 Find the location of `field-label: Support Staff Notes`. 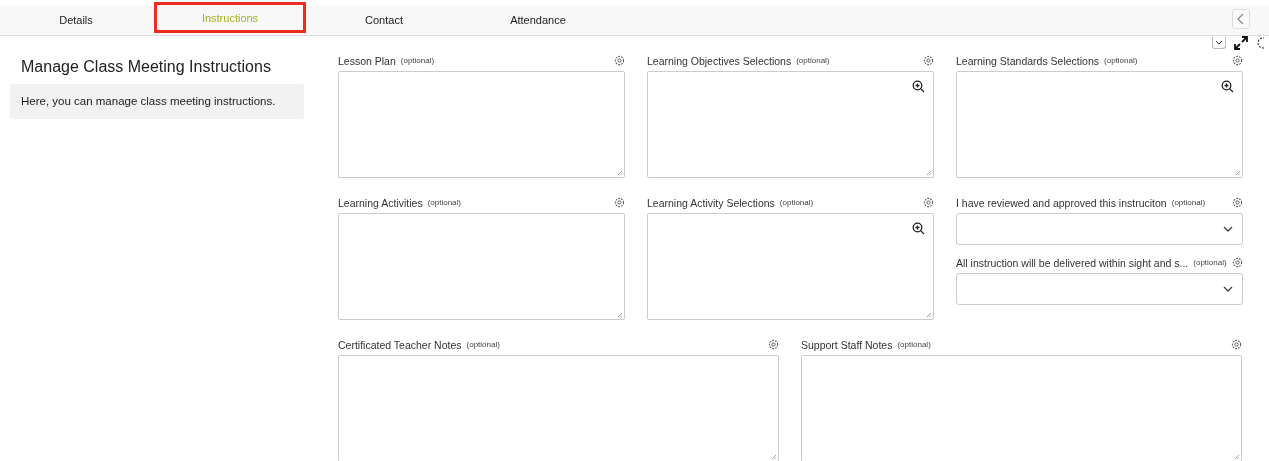

field-label: Support Staff Notes is located at coordinates (847, 344).